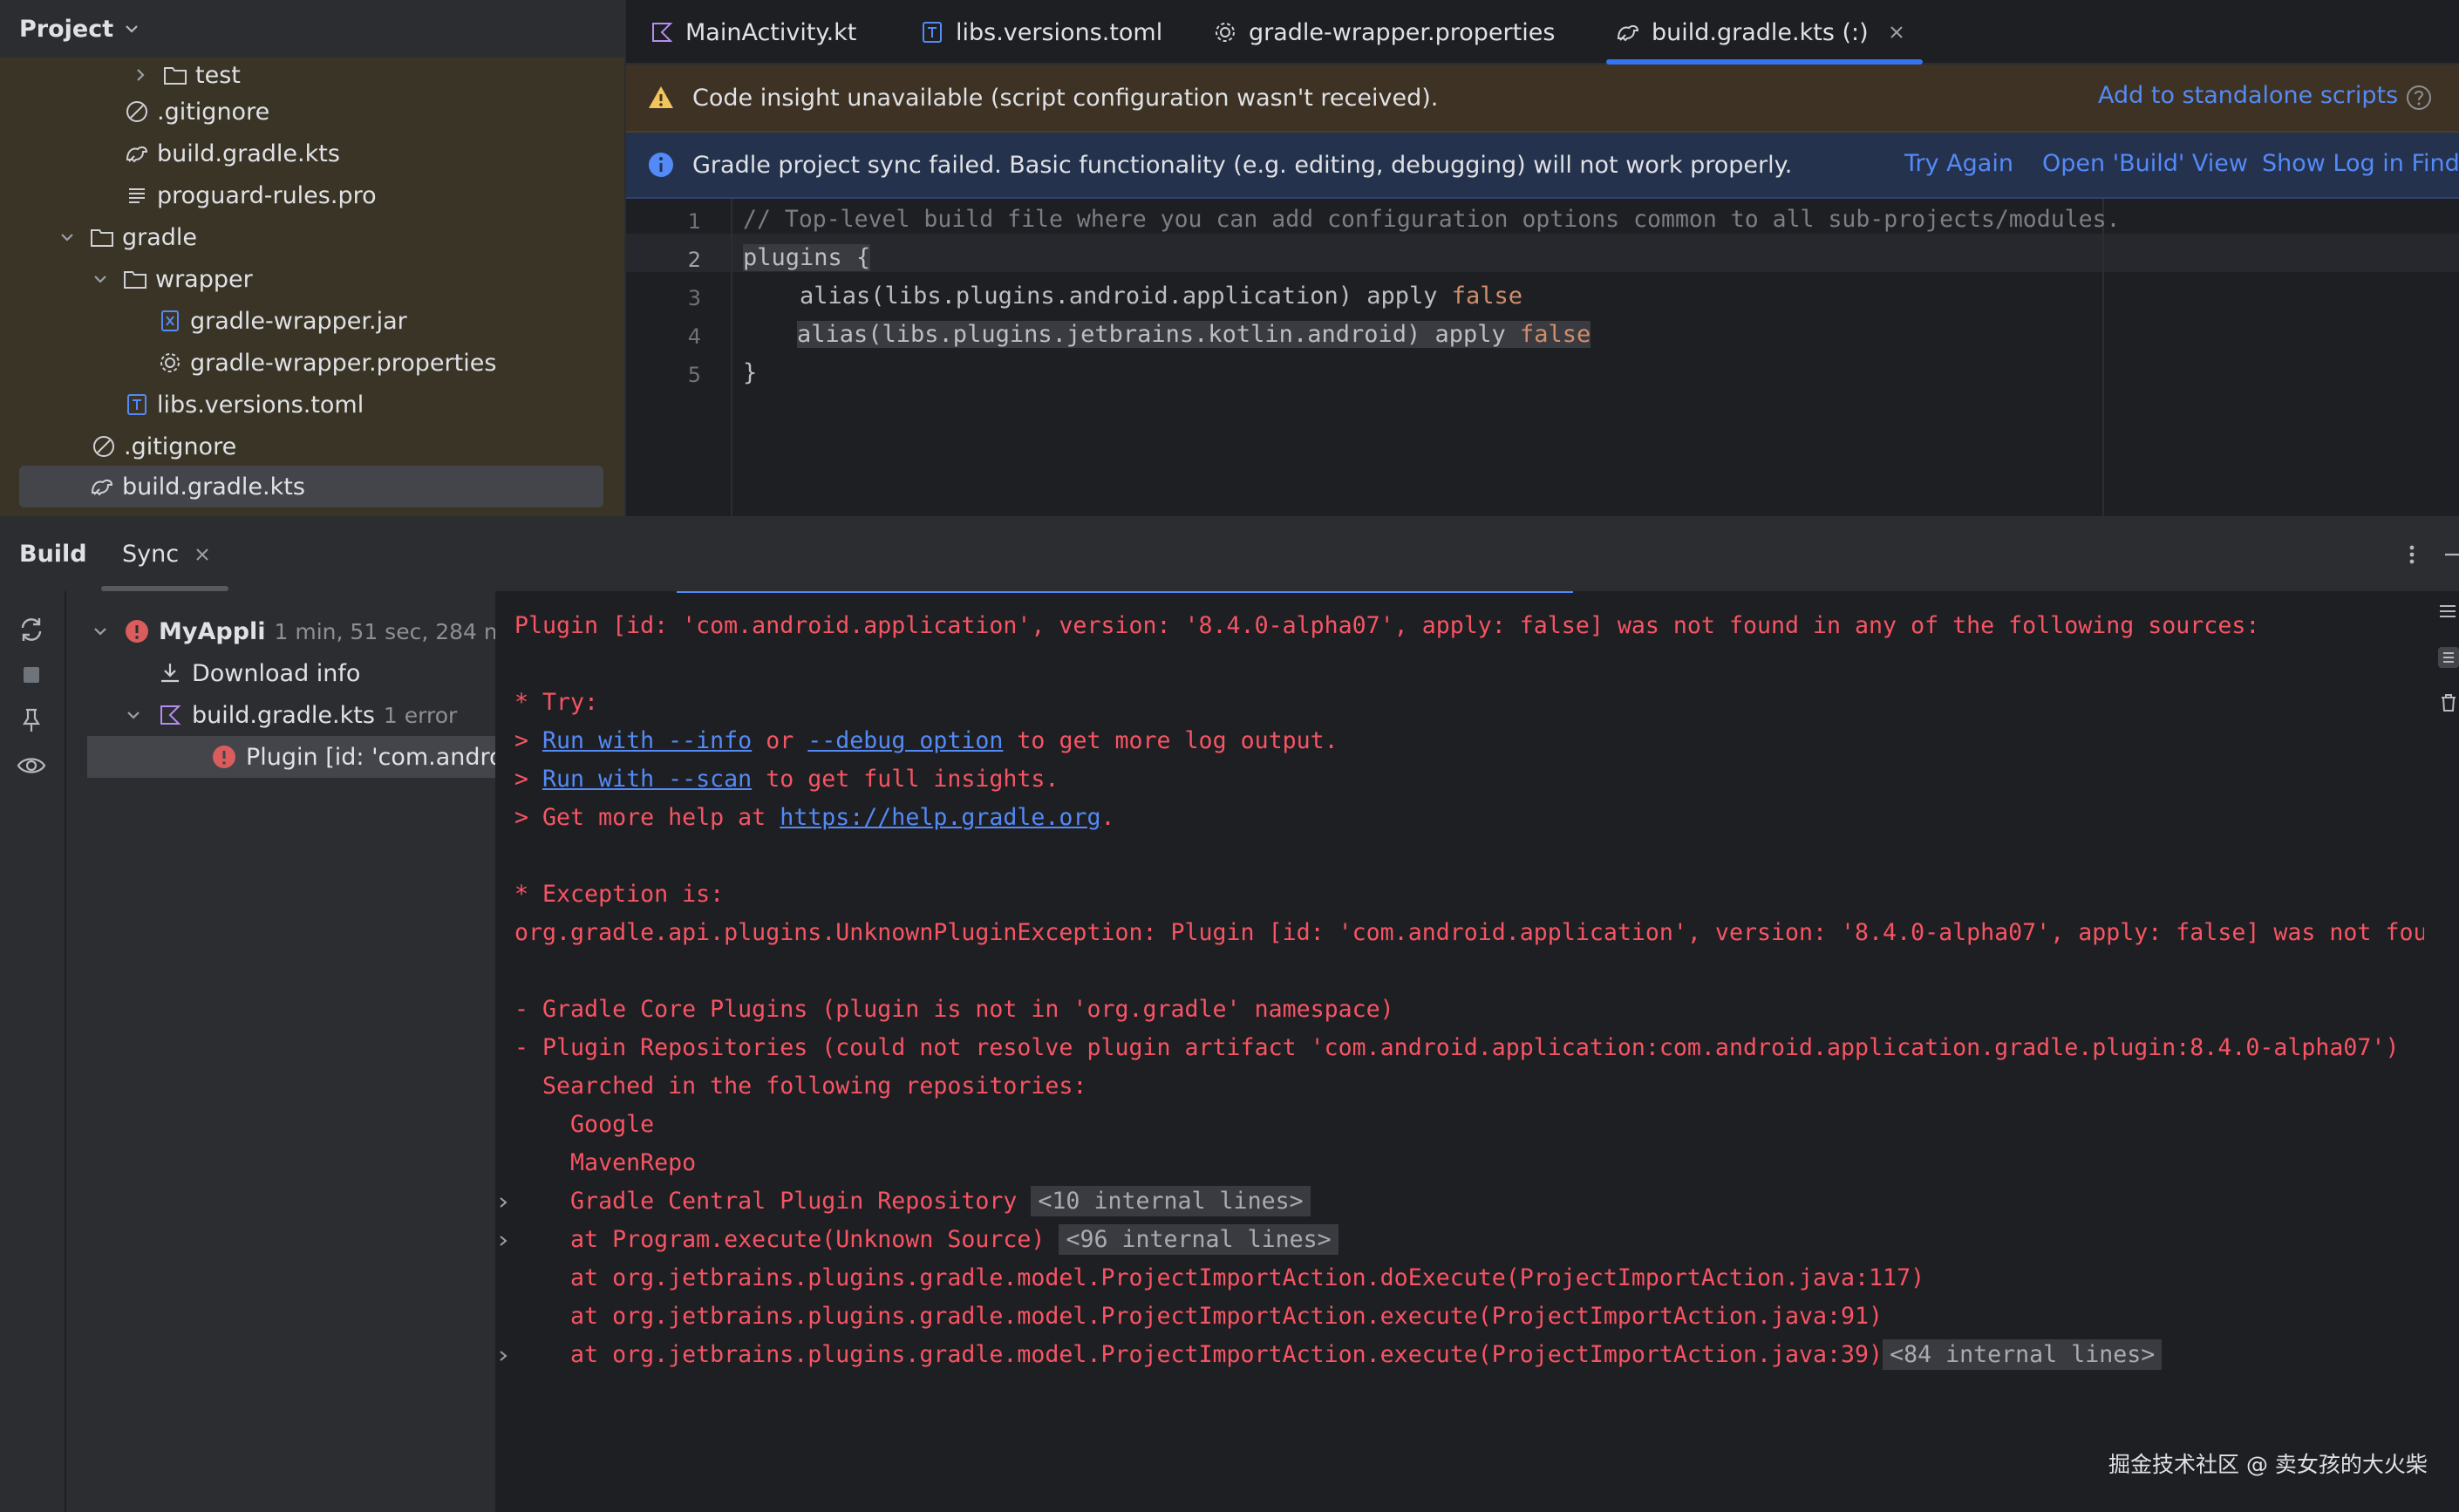 This screenshot has width=2459, height=1512. I want to click on show-log-in-finder-link: Show Log in Finde, so click(2360, 163).